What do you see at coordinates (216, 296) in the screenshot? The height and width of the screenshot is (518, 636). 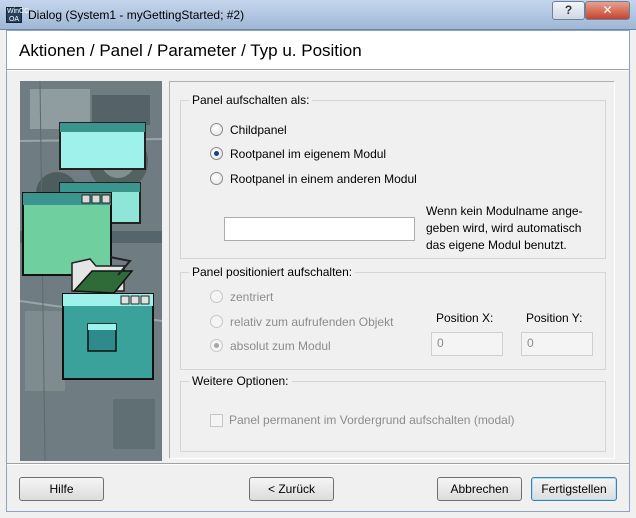 I see `radio-centered-indicator` at bounding box center [216, 296].